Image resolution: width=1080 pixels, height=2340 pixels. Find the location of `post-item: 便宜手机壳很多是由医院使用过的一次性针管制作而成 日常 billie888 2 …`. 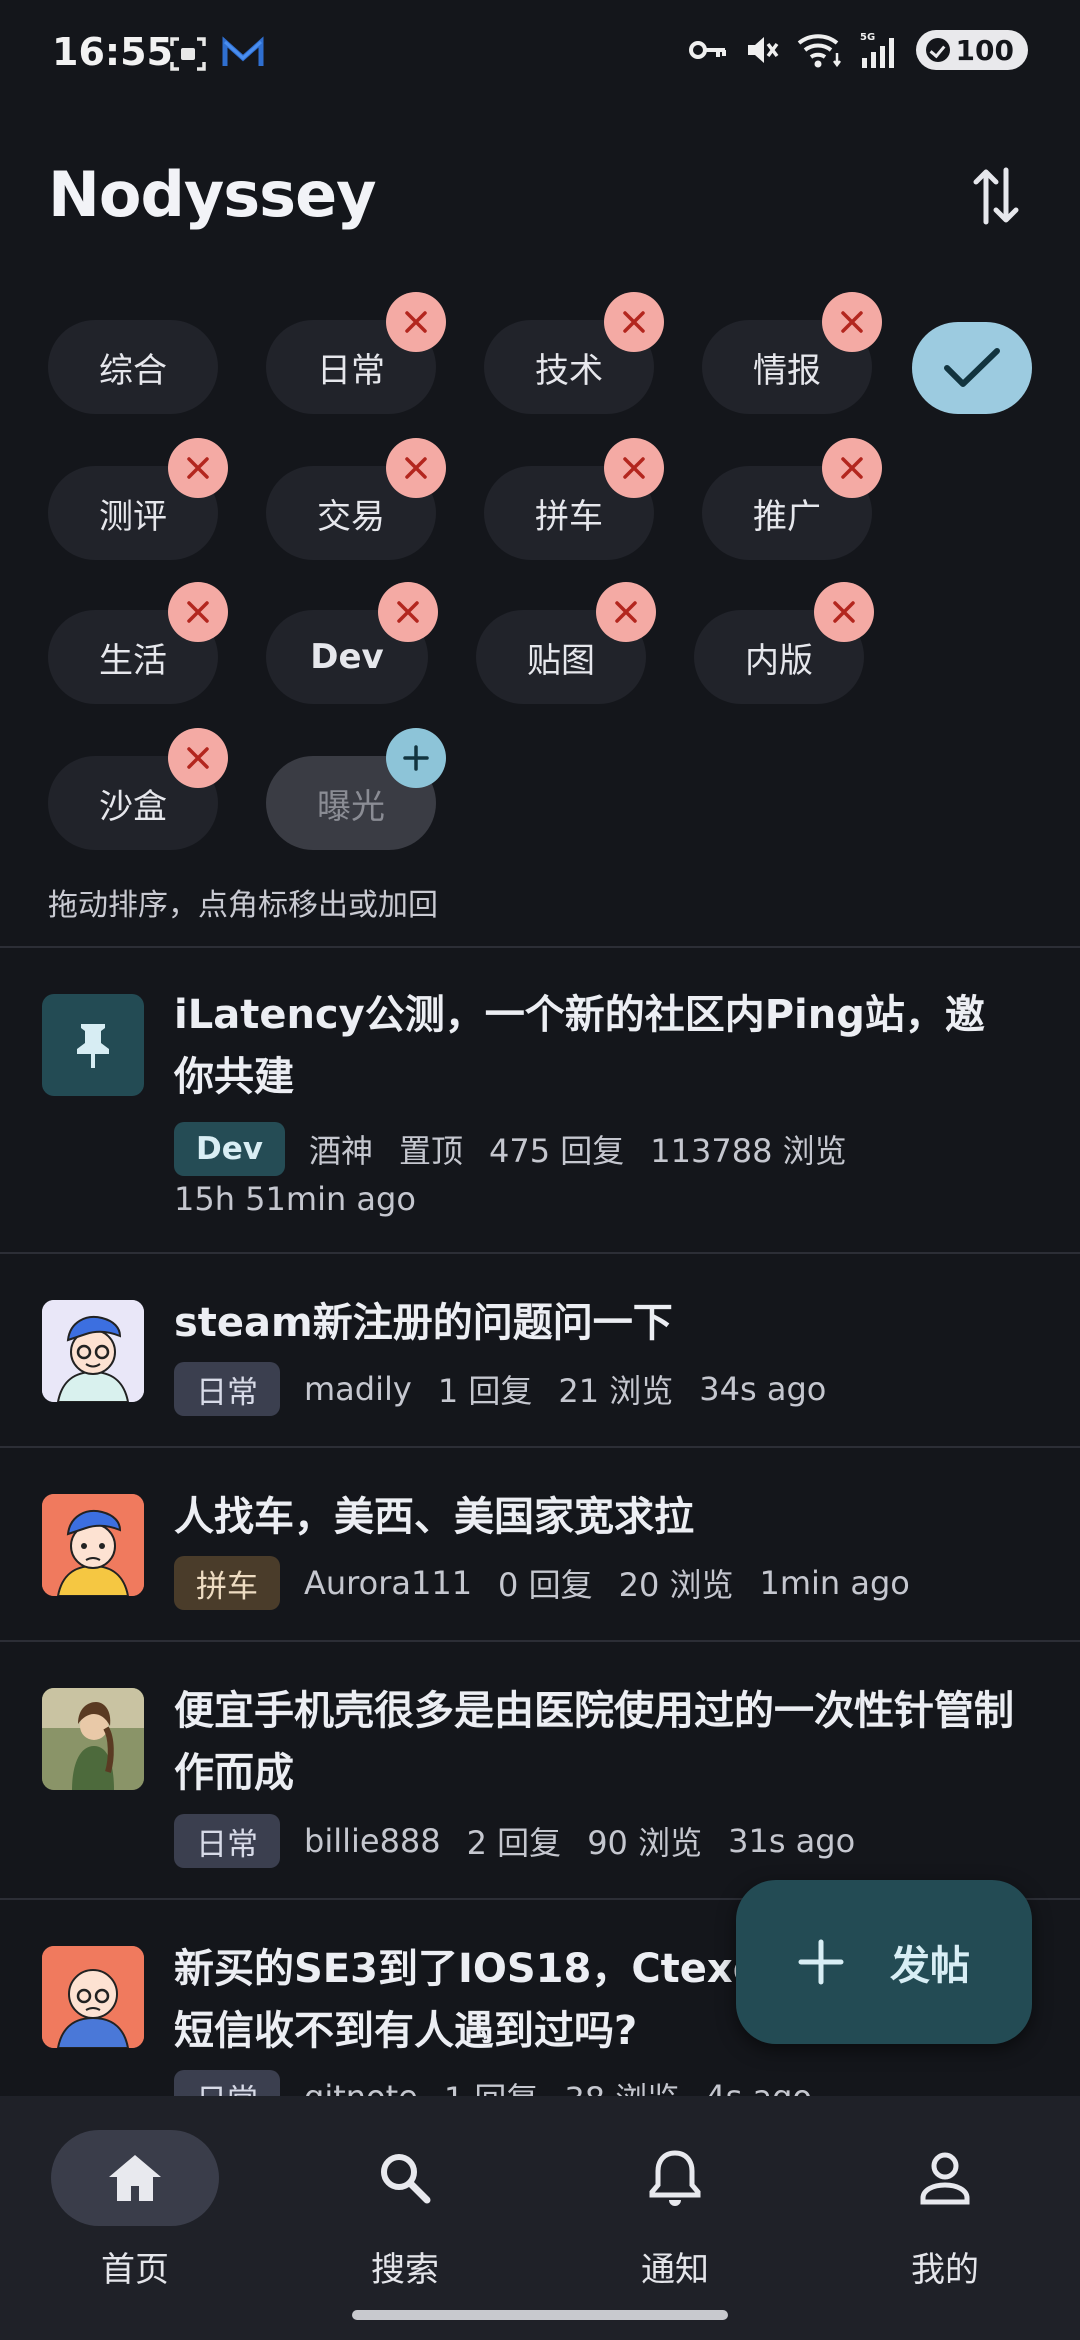

post-item: 便宜手机壳很多是由医院使用过的一次性针管制作而成 日常 billie888 2 … is located at coordinates (540, 1770).